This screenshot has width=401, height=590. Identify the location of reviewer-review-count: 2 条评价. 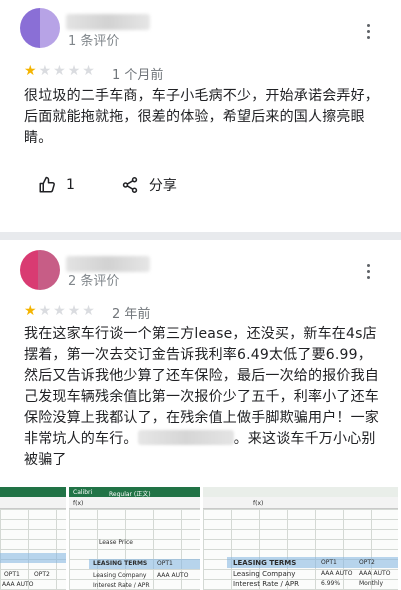
(94, 281).